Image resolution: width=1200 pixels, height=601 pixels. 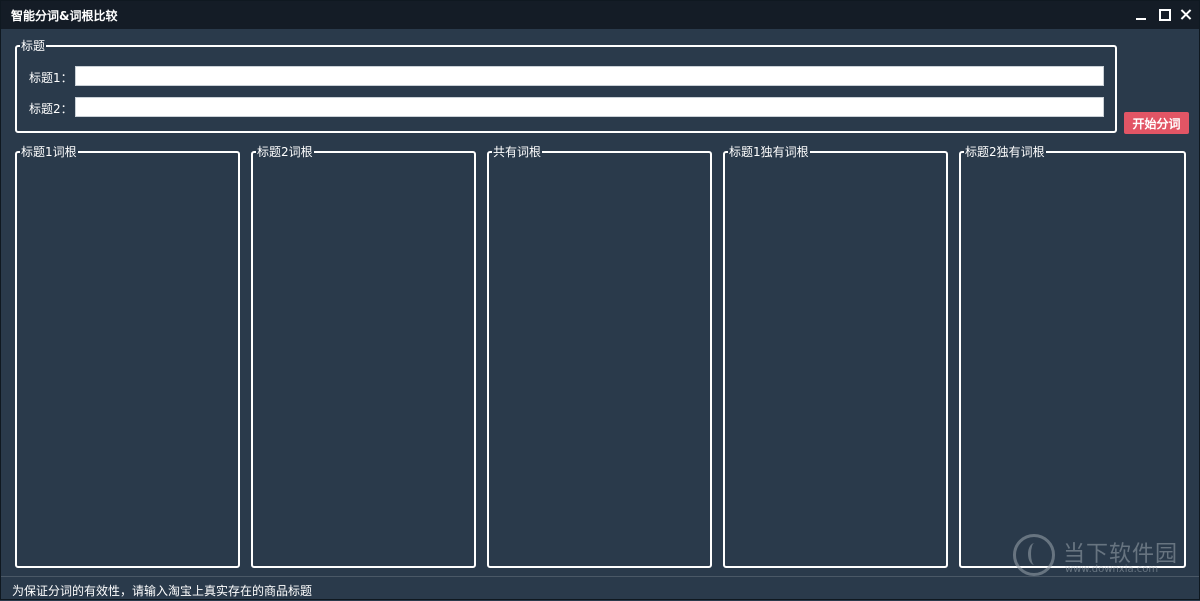 What do you see at coordinates (1072, 362) in the screenshot?
I see `panel-title2-unique-roots-list` at bounding box center [1072, 362].